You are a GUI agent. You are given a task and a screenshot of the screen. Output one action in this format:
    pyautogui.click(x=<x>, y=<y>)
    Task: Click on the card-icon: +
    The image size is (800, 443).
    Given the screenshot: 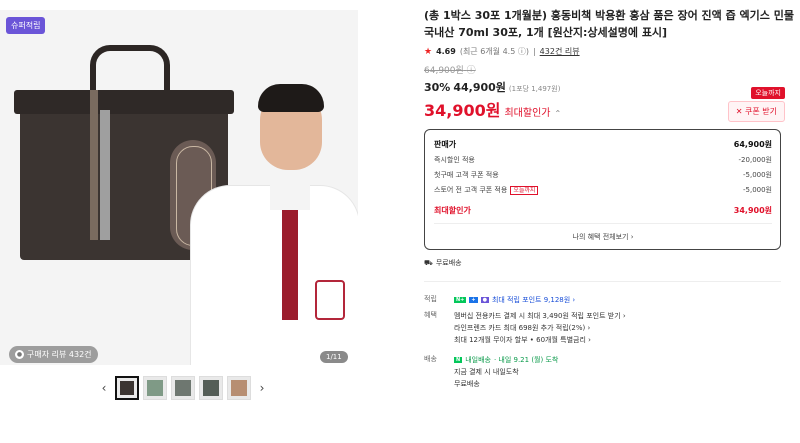 What is the action you would take?
    pyautogui.click(x=473, y=300)
    